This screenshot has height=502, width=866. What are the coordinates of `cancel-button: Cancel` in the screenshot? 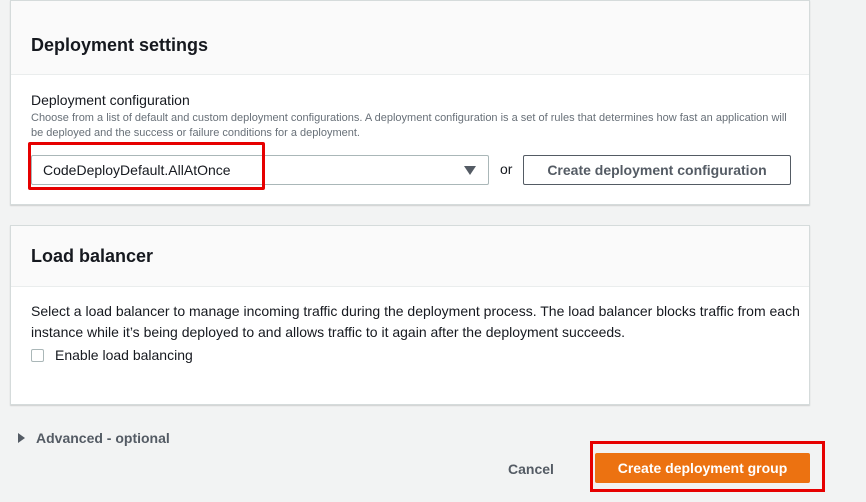 It's located at (531, 469).